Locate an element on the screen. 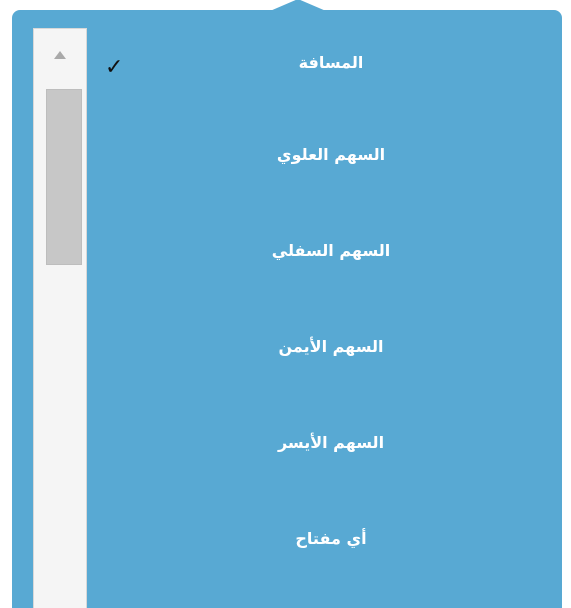 The image size is (571, 608). menu-item-label: السهم الأيسر is located at coordinates (331, 442).